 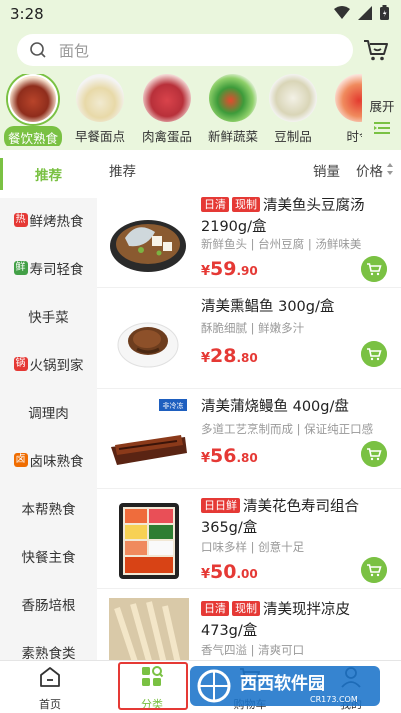 I want to click on sidebar-item-sushi: 鲜寿司轻食, so click(x=48, y=268).